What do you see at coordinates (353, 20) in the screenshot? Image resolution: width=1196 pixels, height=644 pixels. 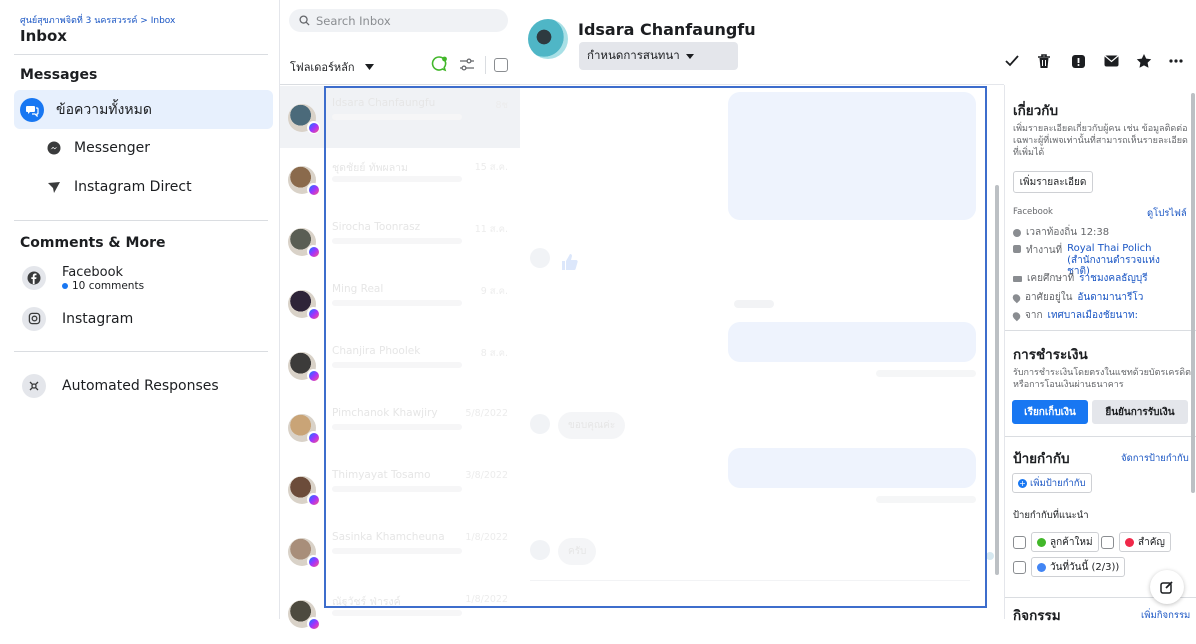 I see `search-placeholder: Search Inbox` at bounding box center [353, 20].